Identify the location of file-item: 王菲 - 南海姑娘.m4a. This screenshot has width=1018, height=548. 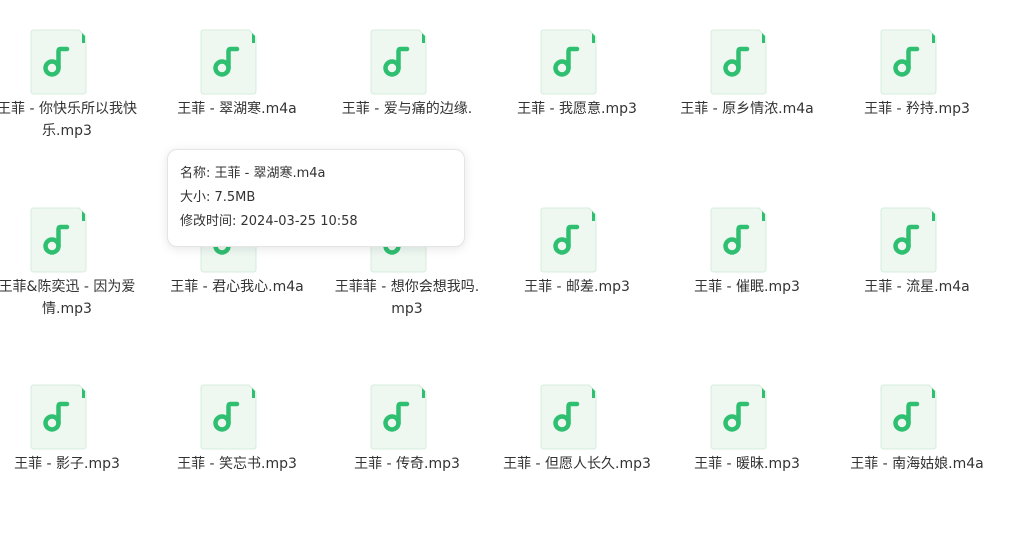
(917, 440).